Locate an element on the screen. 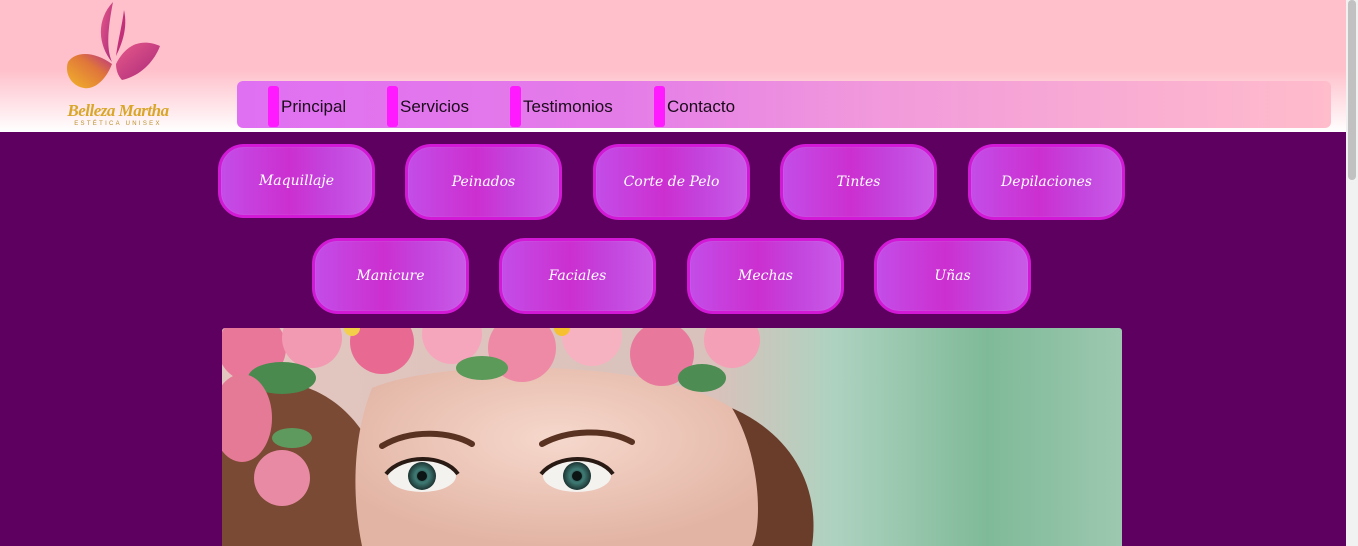  service-button-peinados: Peinados is located at coordinates (483, 182).